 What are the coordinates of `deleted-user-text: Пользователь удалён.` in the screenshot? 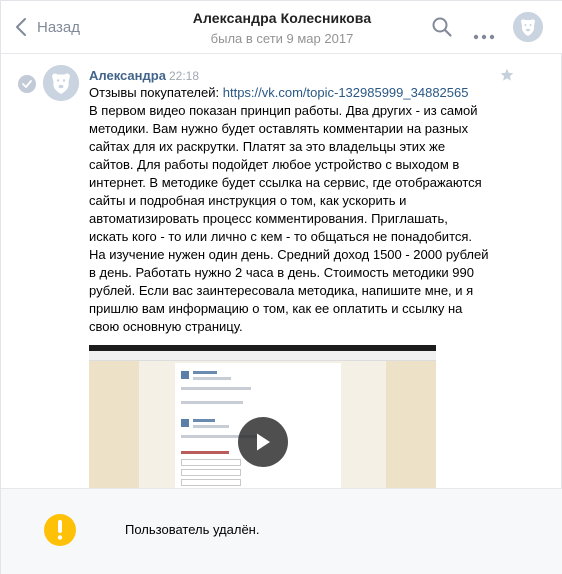 It's located at (192, 529).